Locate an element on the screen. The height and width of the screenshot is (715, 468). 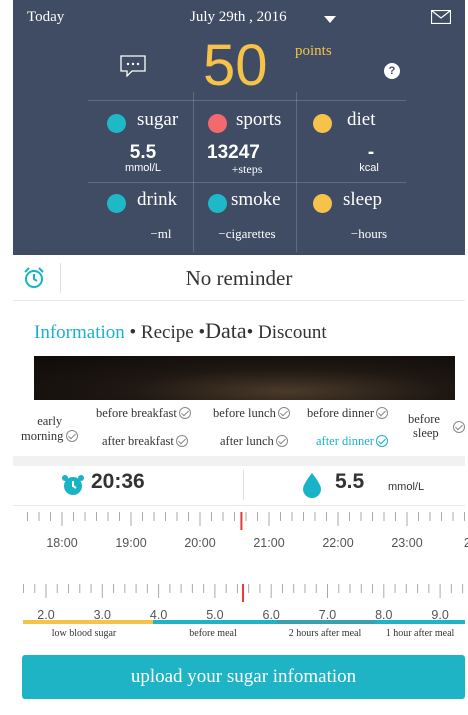
section-divider is located at coordinates (239, 461).